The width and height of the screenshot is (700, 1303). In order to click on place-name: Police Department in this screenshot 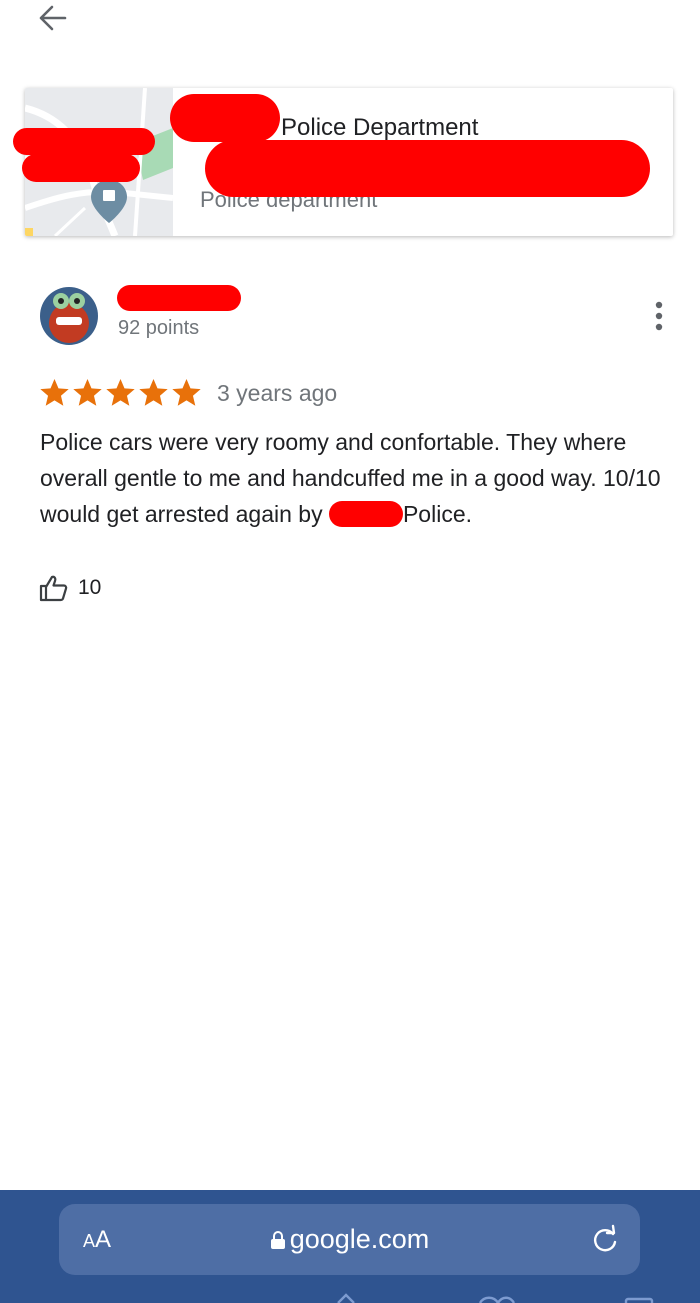, I will do `click(380, 127)`.